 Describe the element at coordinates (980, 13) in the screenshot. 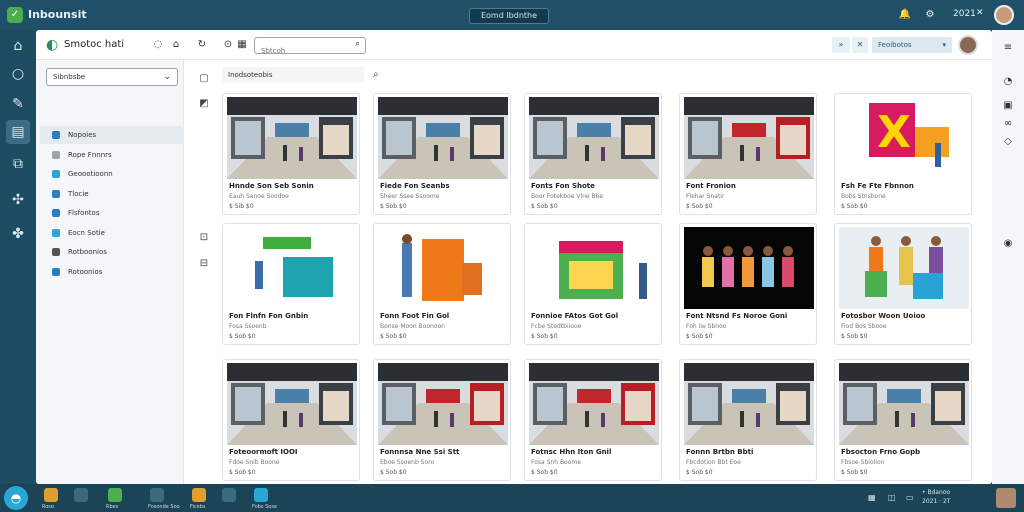

I see `close-icon: ✕` at that location.